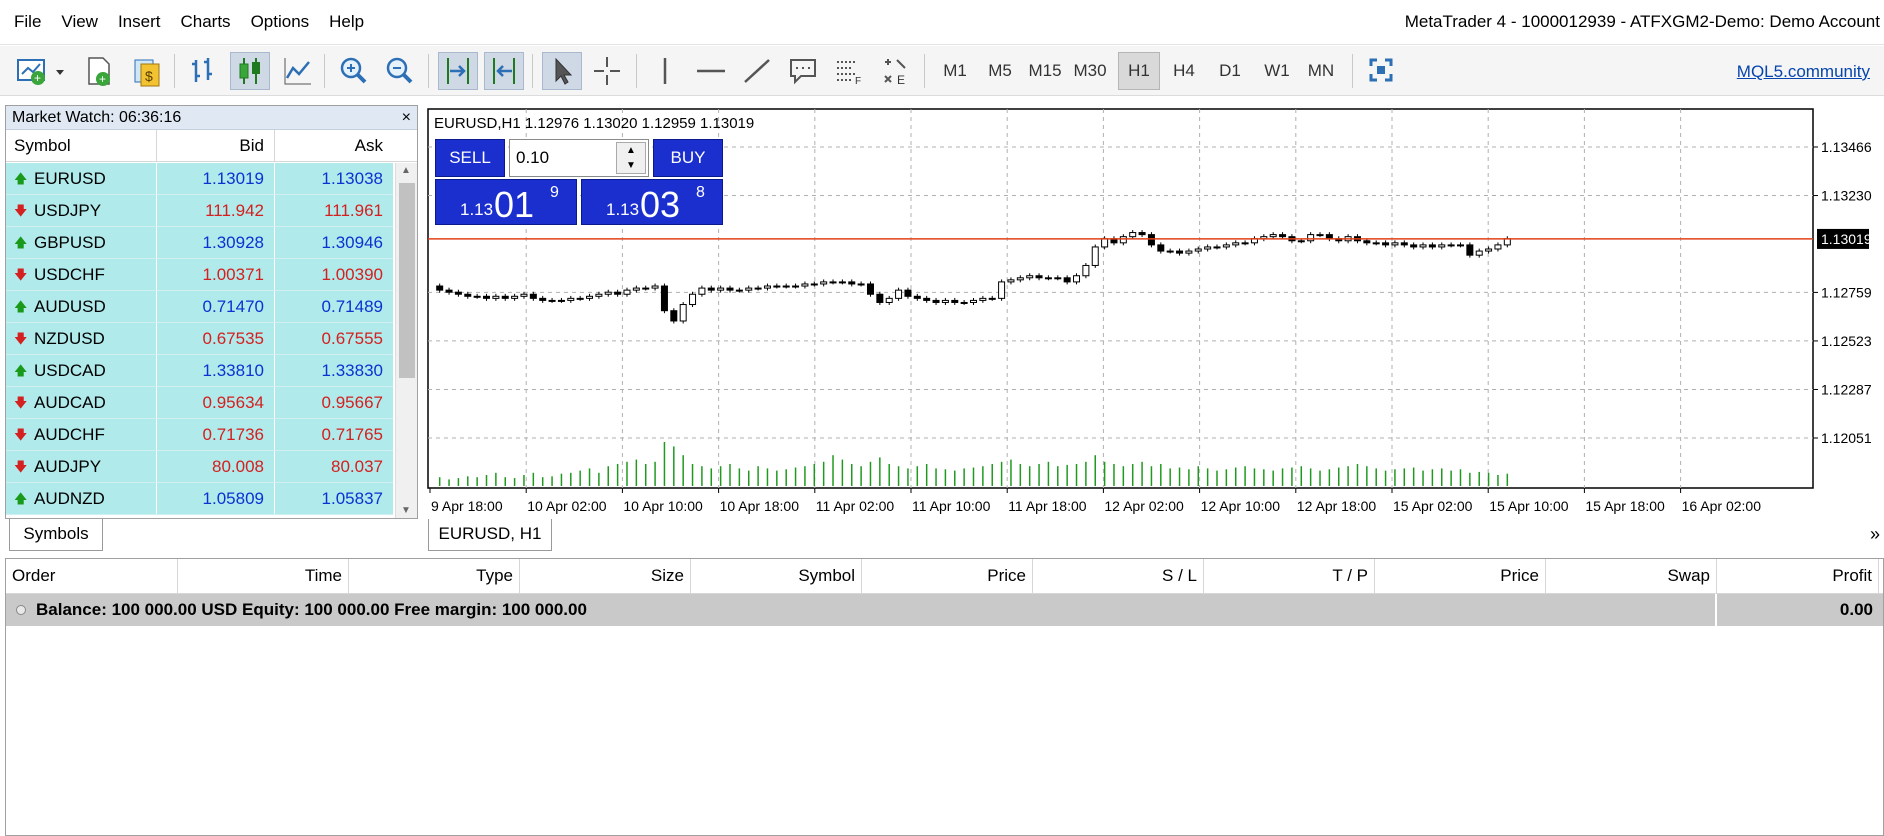  I want to click on timeframe-m5: M5, so click(1000, 71).